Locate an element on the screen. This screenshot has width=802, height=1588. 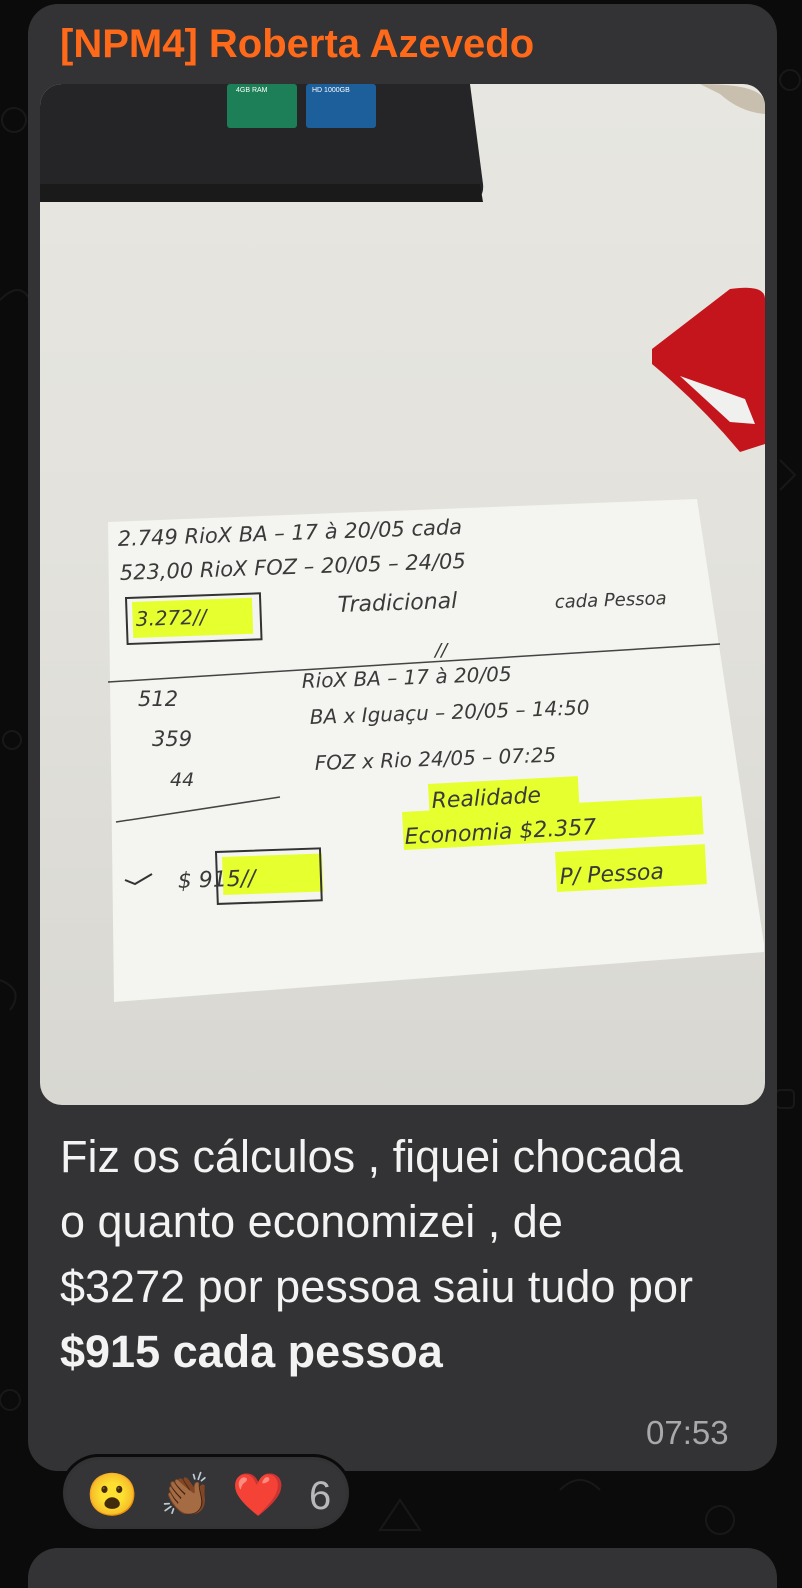
note-line-6: // is located at coordinates (441, 650).